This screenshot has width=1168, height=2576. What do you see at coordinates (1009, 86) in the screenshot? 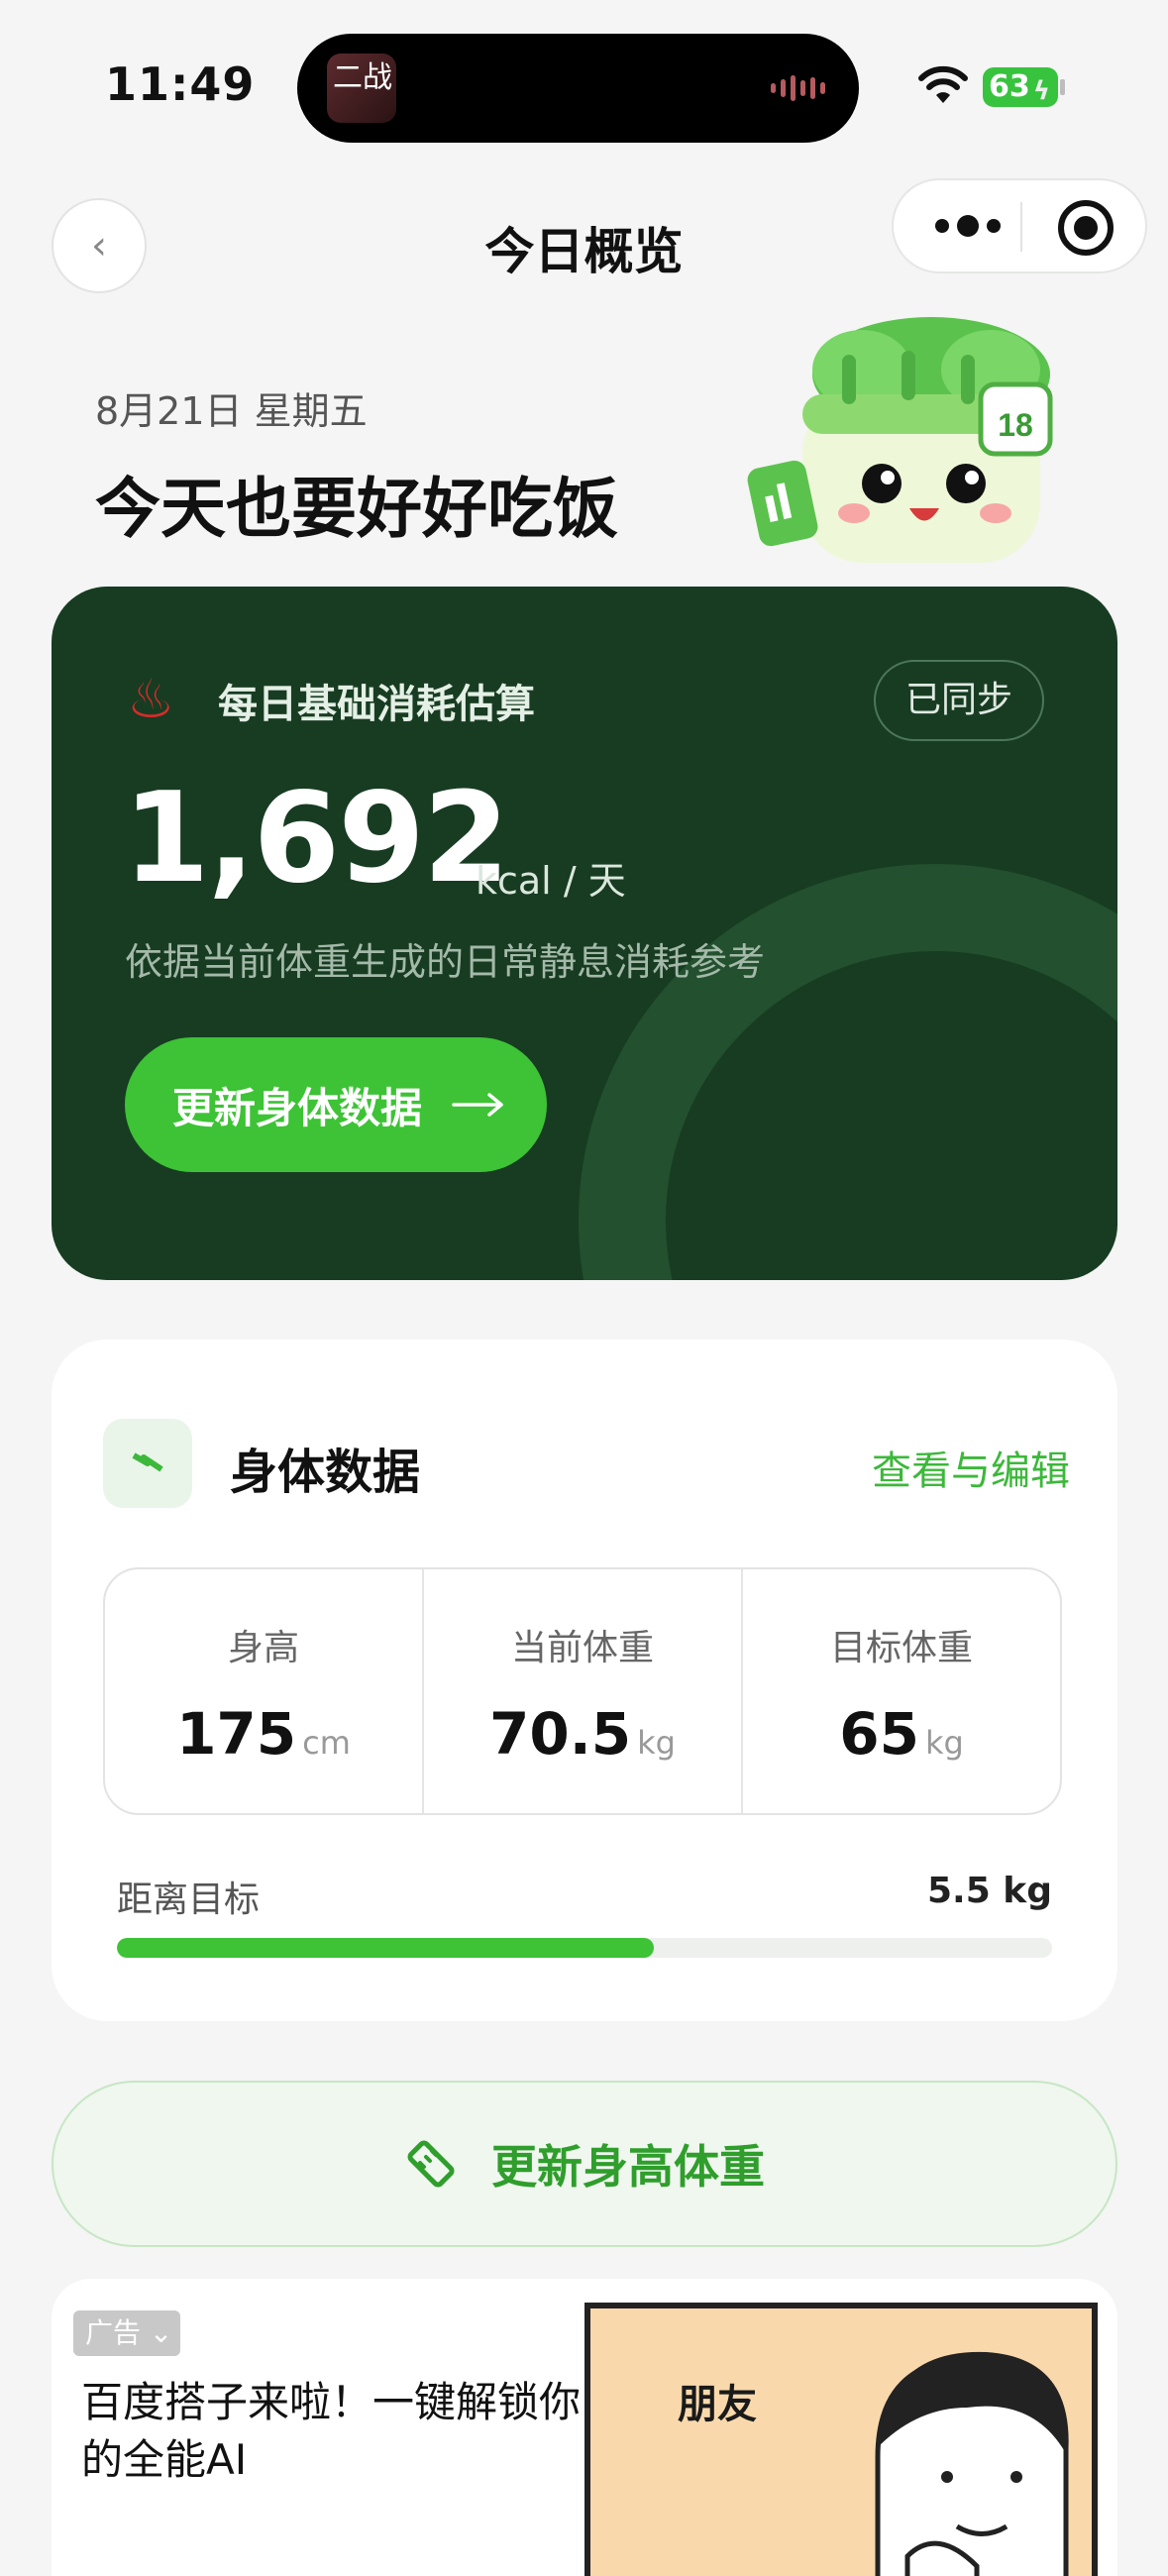
I see `battery-level: 63` at bounding box center [1009, 86].